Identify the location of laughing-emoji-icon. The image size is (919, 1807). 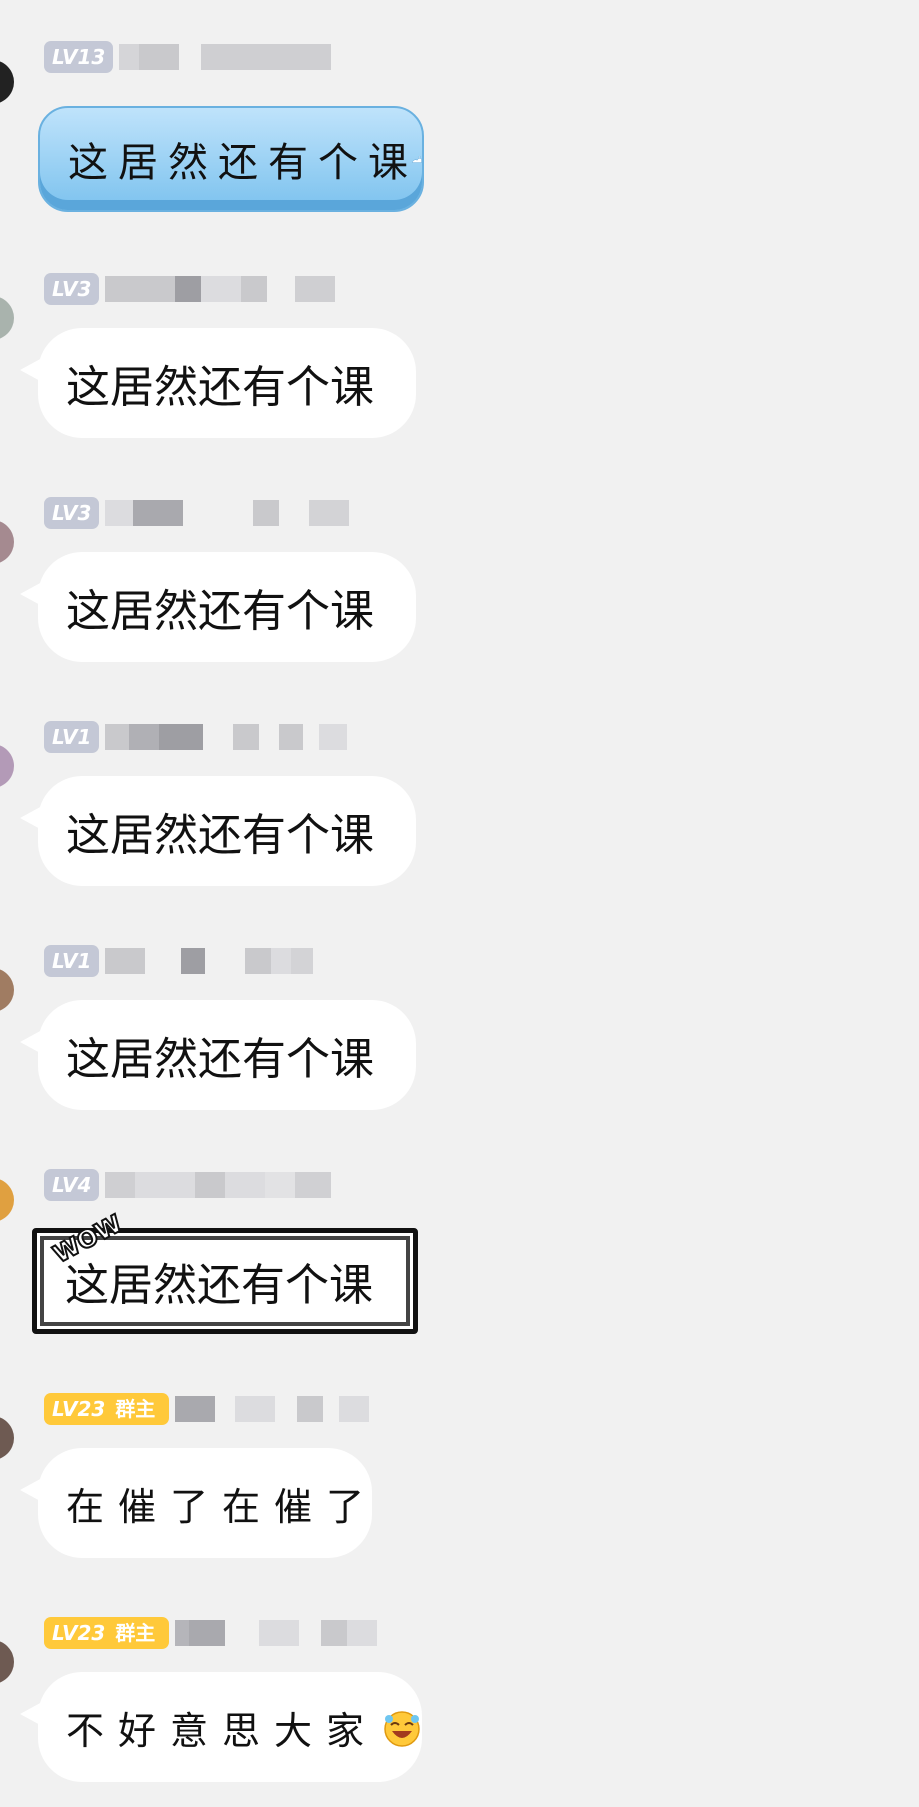
(402, 1729).